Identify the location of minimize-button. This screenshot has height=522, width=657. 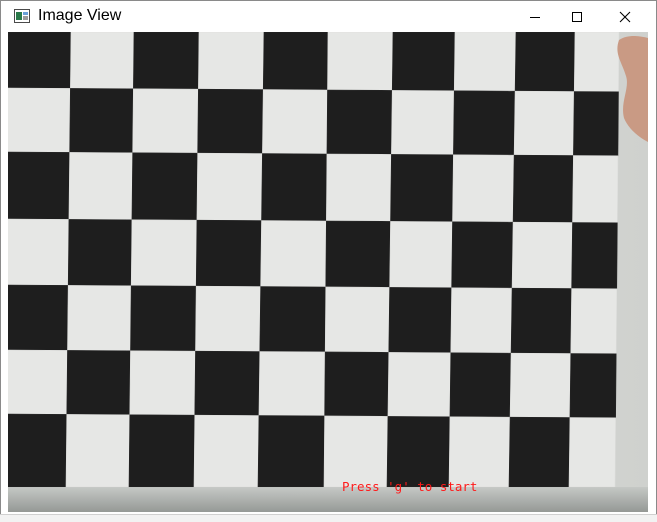
(535, 16).